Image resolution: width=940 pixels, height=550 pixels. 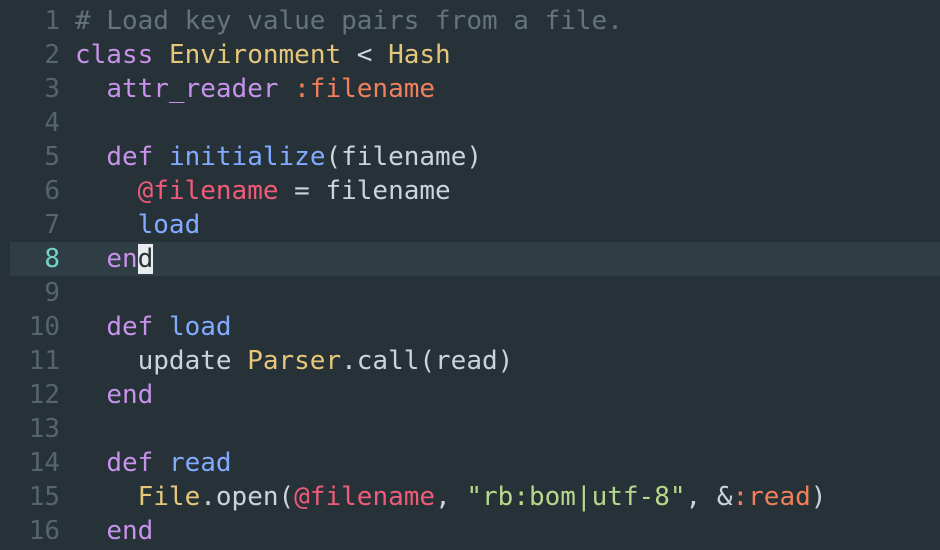 I want to click on code-text: # Load key value pairs from a file., so click(x=349, y=21).